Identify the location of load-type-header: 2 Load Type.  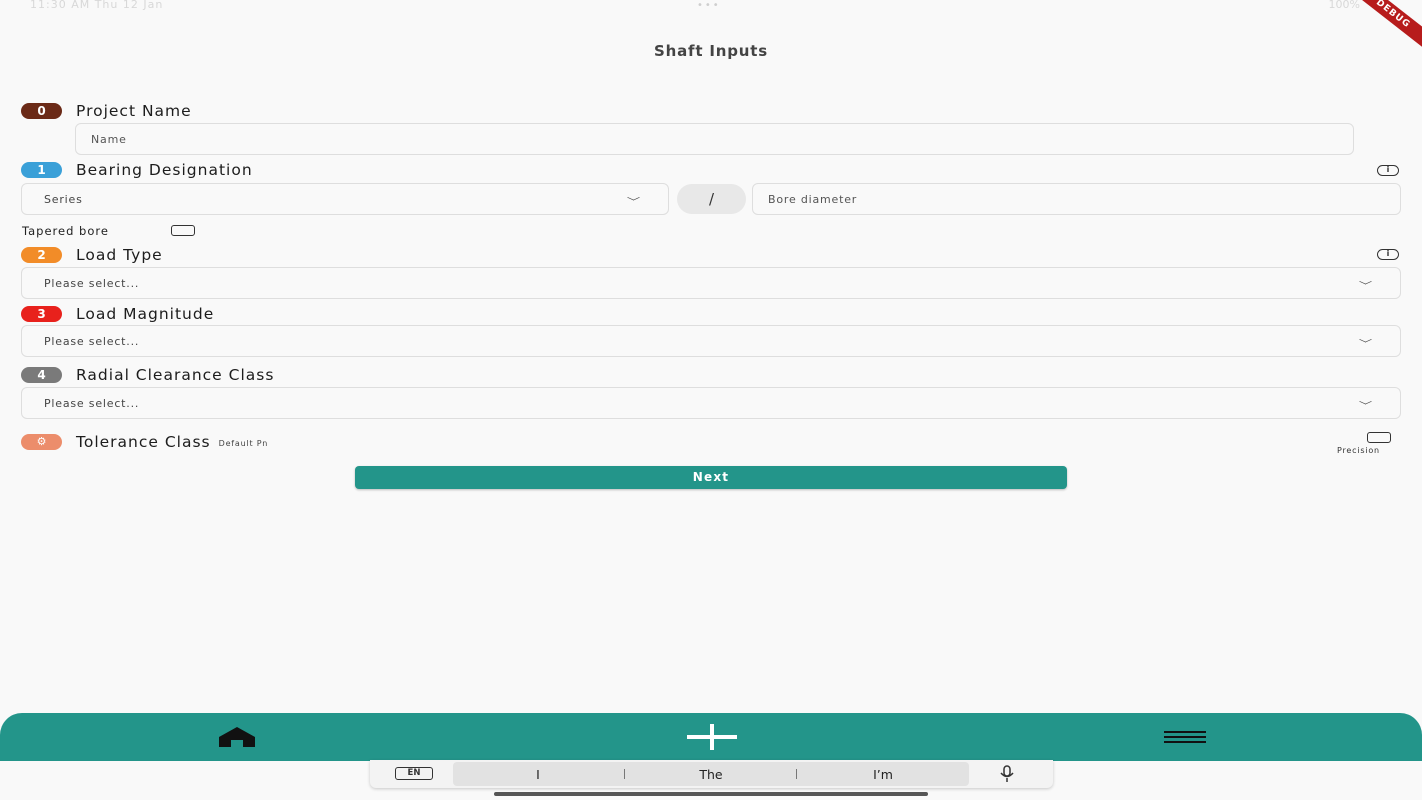
(92, 255).